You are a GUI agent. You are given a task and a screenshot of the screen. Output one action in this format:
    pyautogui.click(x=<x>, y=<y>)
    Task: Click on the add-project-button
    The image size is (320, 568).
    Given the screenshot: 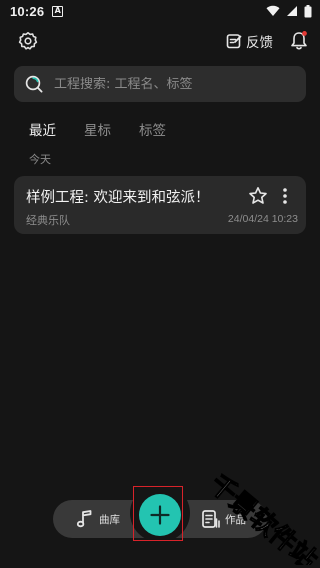 What is the action you would take?
    pyautogui.click(x=160, y=515)
    